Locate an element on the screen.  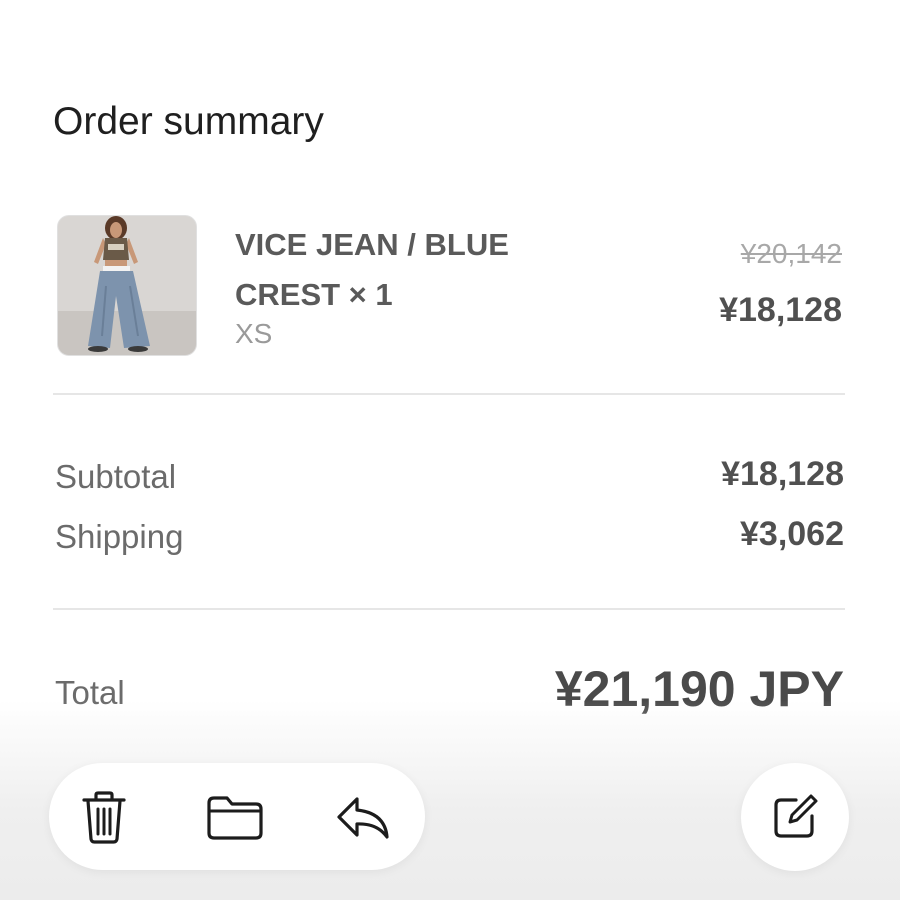
page-title: Order summary is located at coordinates (188, 121).